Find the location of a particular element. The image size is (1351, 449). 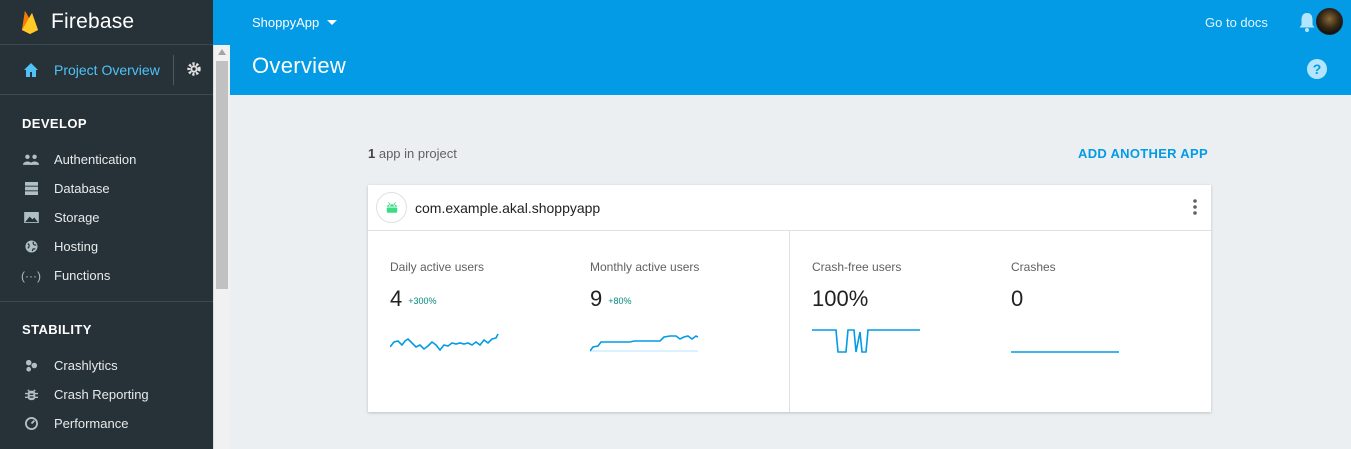

app-count: 1 app in project is located at coordinates (412, 153).